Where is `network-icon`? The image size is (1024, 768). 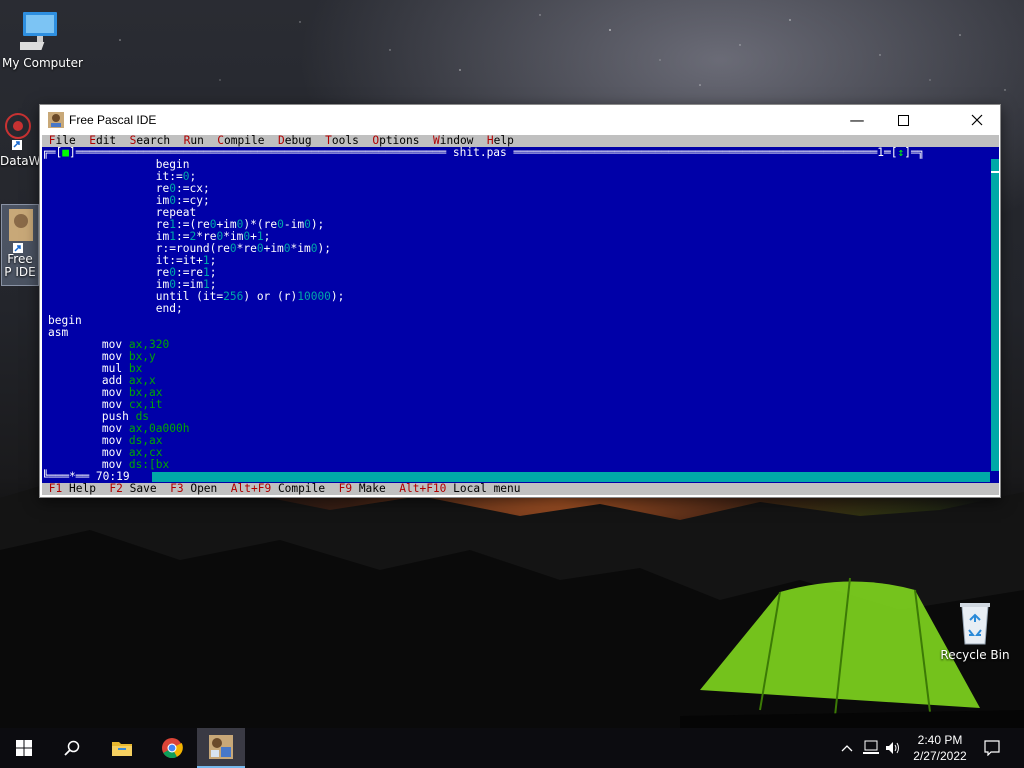 network-icon is located at coordinates (871, 747).